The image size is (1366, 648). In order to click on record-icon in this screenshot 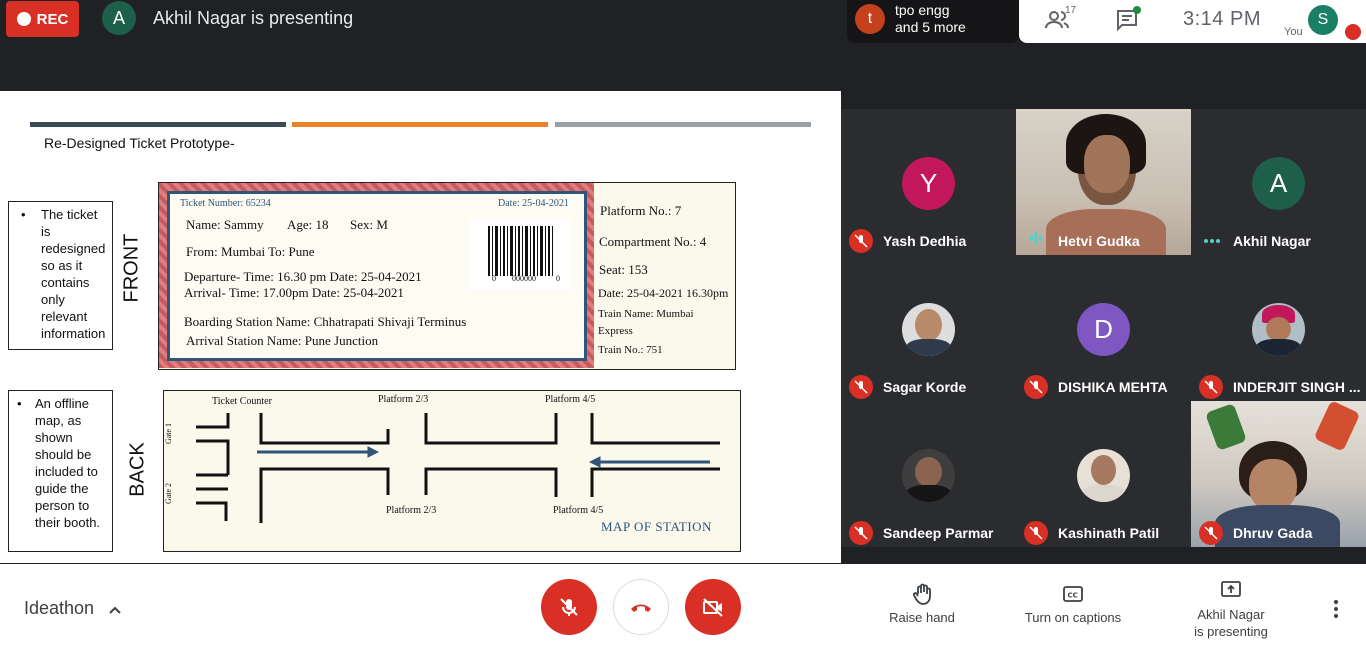, I will do `click(23, 19)`.